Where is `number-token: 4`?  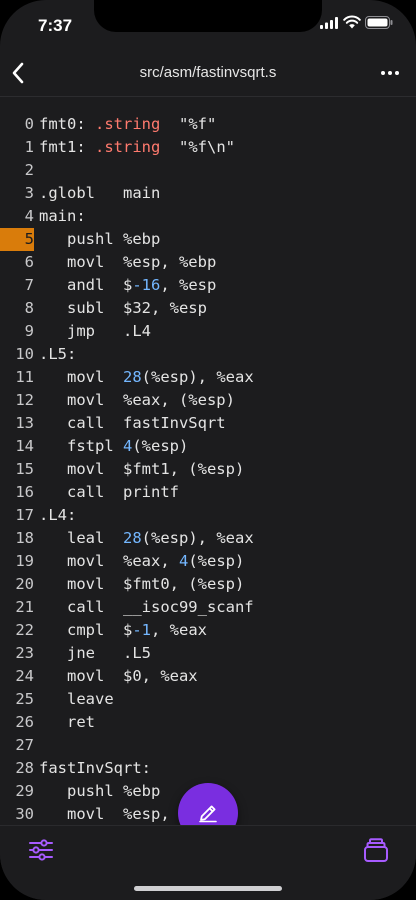
number-token: 4 is located at coordinates (128, 446).